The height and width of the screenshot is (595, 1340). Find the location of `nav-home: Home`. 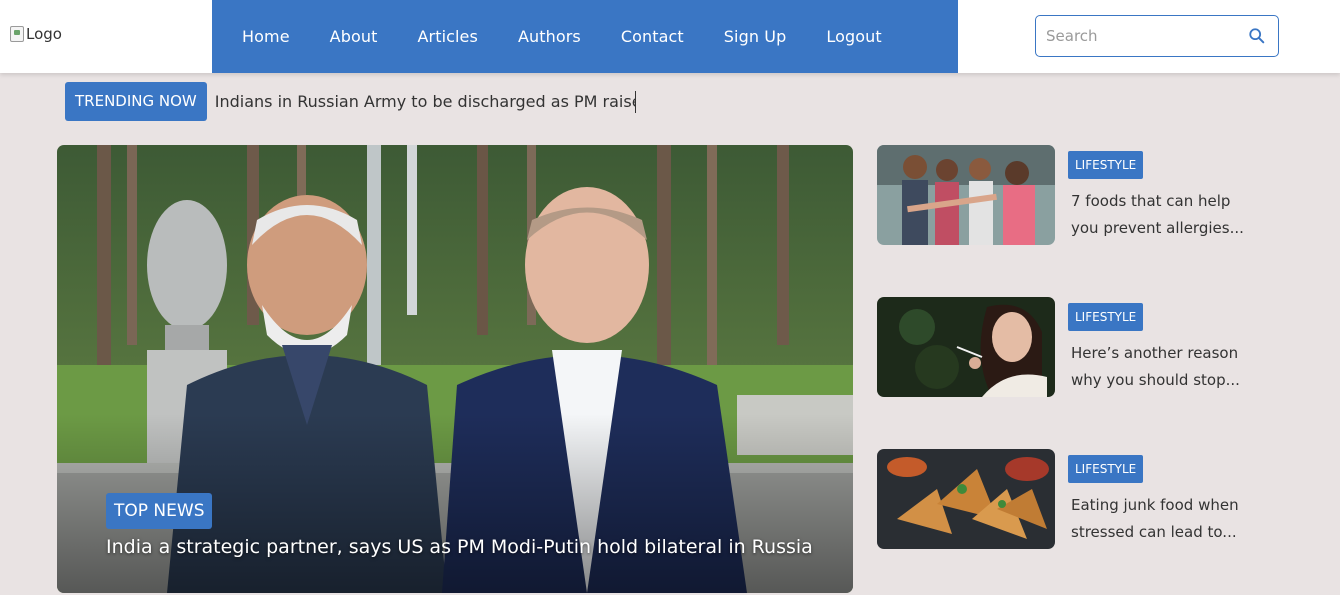

nav-home: Home is located at coordinates (266, 36).